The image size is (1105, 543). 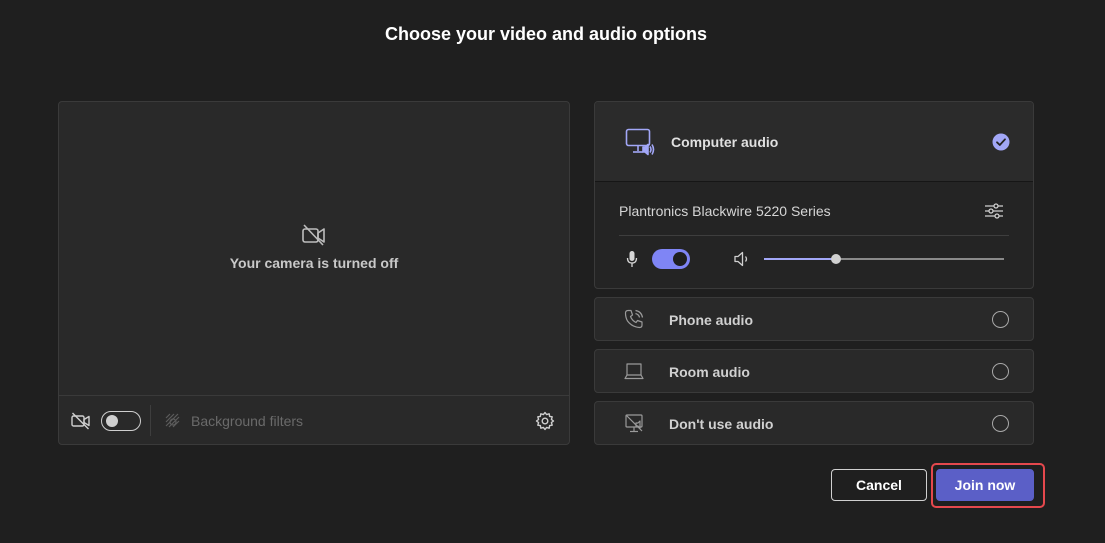 What do you see at coordinates (994, 211) in the screenshot?
I see `device-settings-icon` at bounding box center [994, 211].